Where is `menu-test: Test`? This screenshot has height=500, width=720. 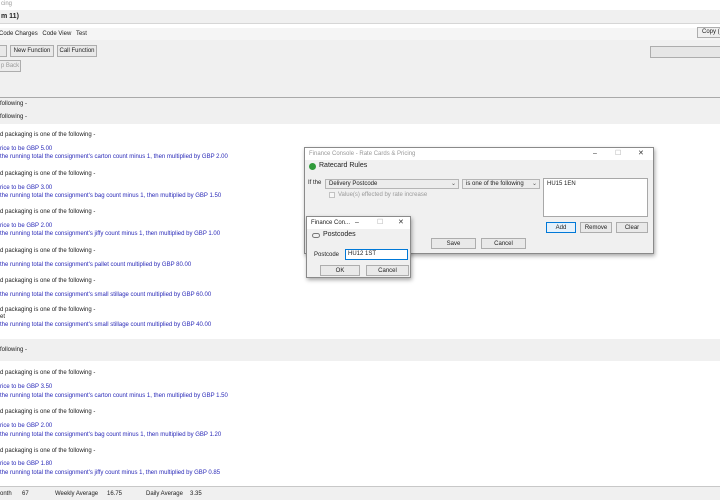
menu-test: Test is located at coordinates (81, 34).